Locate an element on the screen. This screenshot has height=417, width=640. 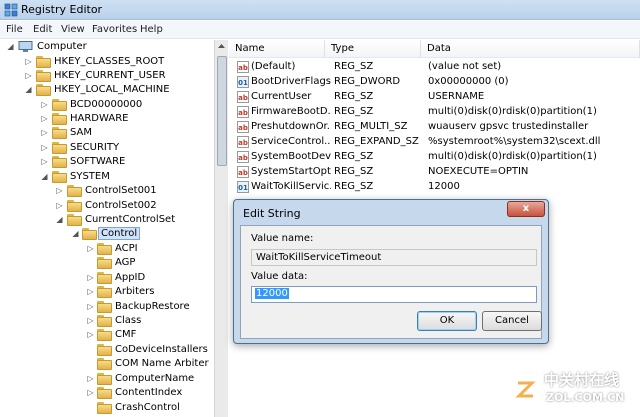
tree-item-computer: ◢ Computer is located at coordinates (107, 47).